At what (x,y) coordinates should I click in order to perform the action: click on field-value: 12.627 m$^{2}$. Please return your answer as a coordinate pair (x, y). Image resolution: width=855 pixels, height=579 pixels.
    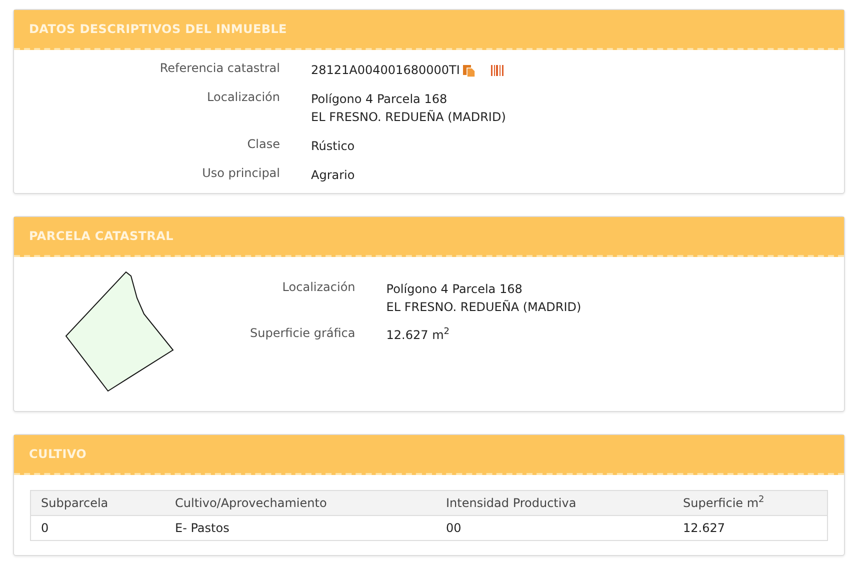
    Looking at the image, I should click on (418, 335).